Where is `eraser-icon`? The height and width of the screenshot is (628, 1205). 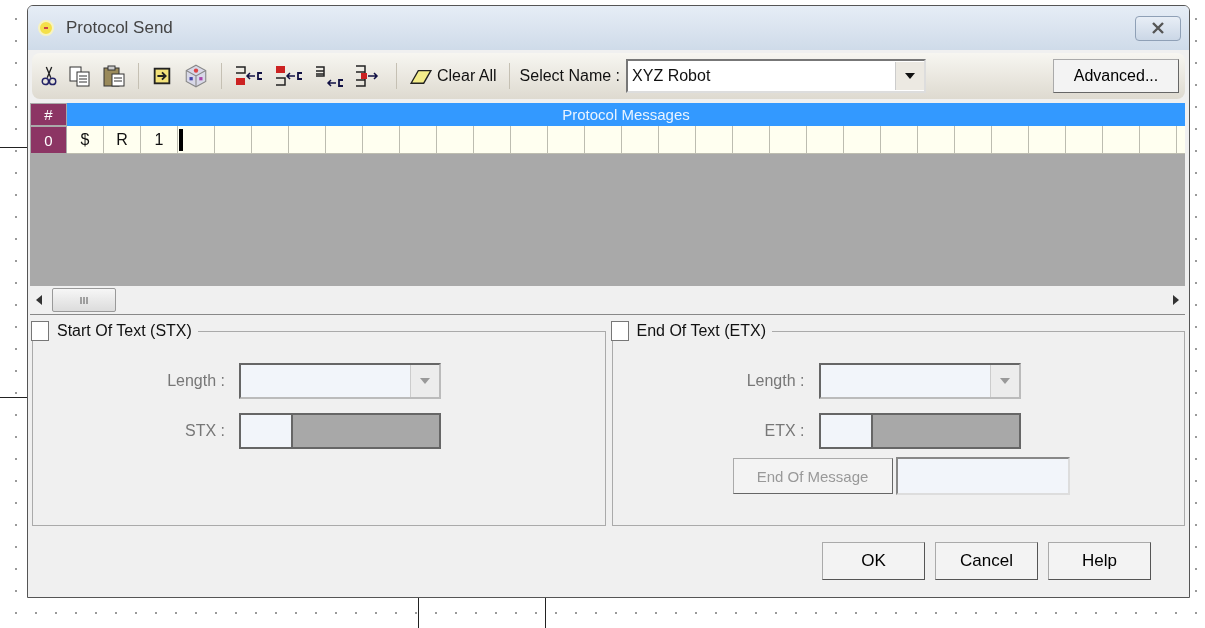 eraser-icon is located at coordinates (421, 76).